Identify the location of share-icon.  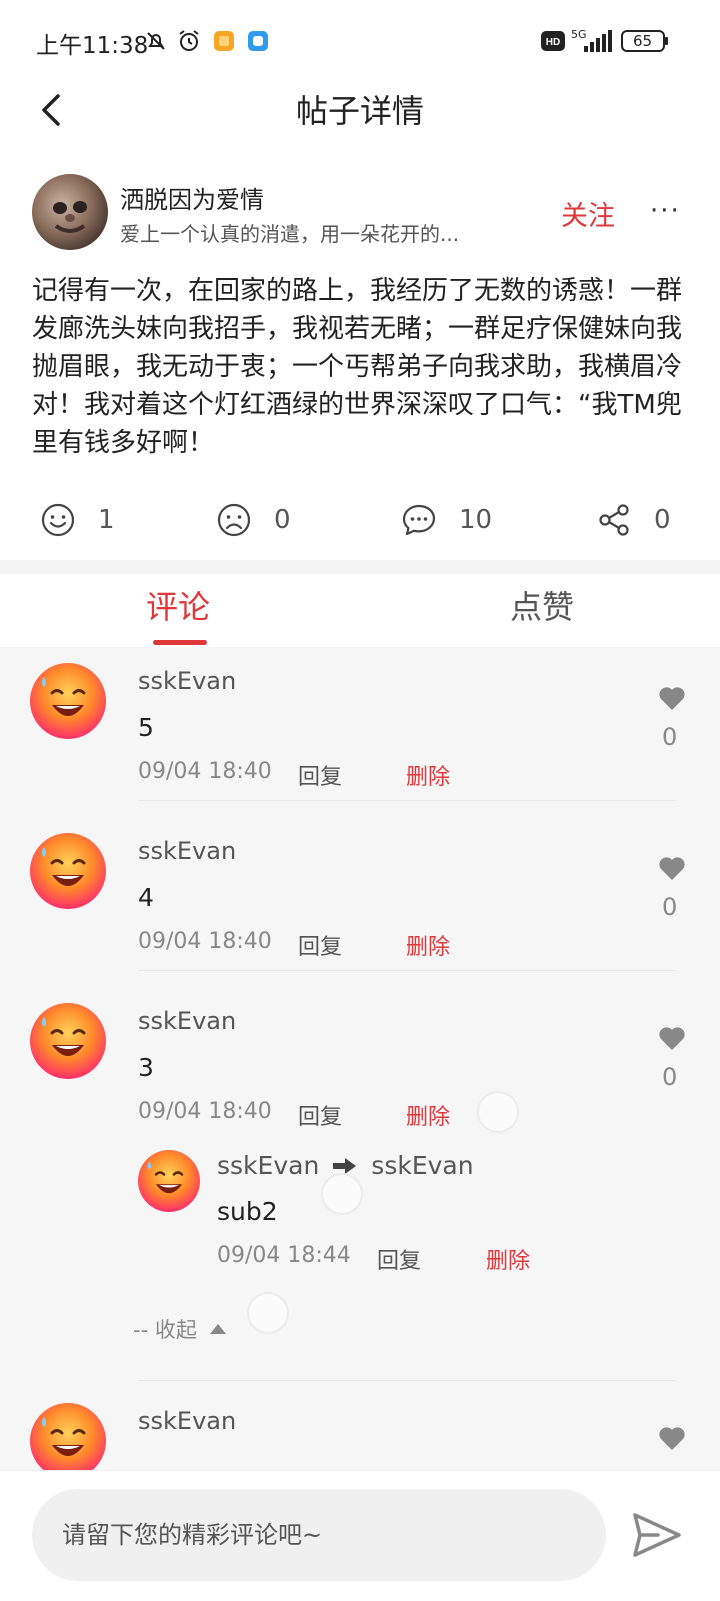
(614, 520).